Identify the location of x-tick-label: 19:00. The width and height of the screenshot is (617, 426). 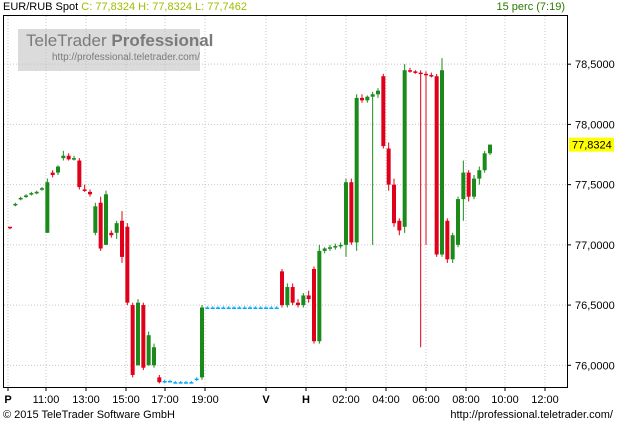
(205, 400).